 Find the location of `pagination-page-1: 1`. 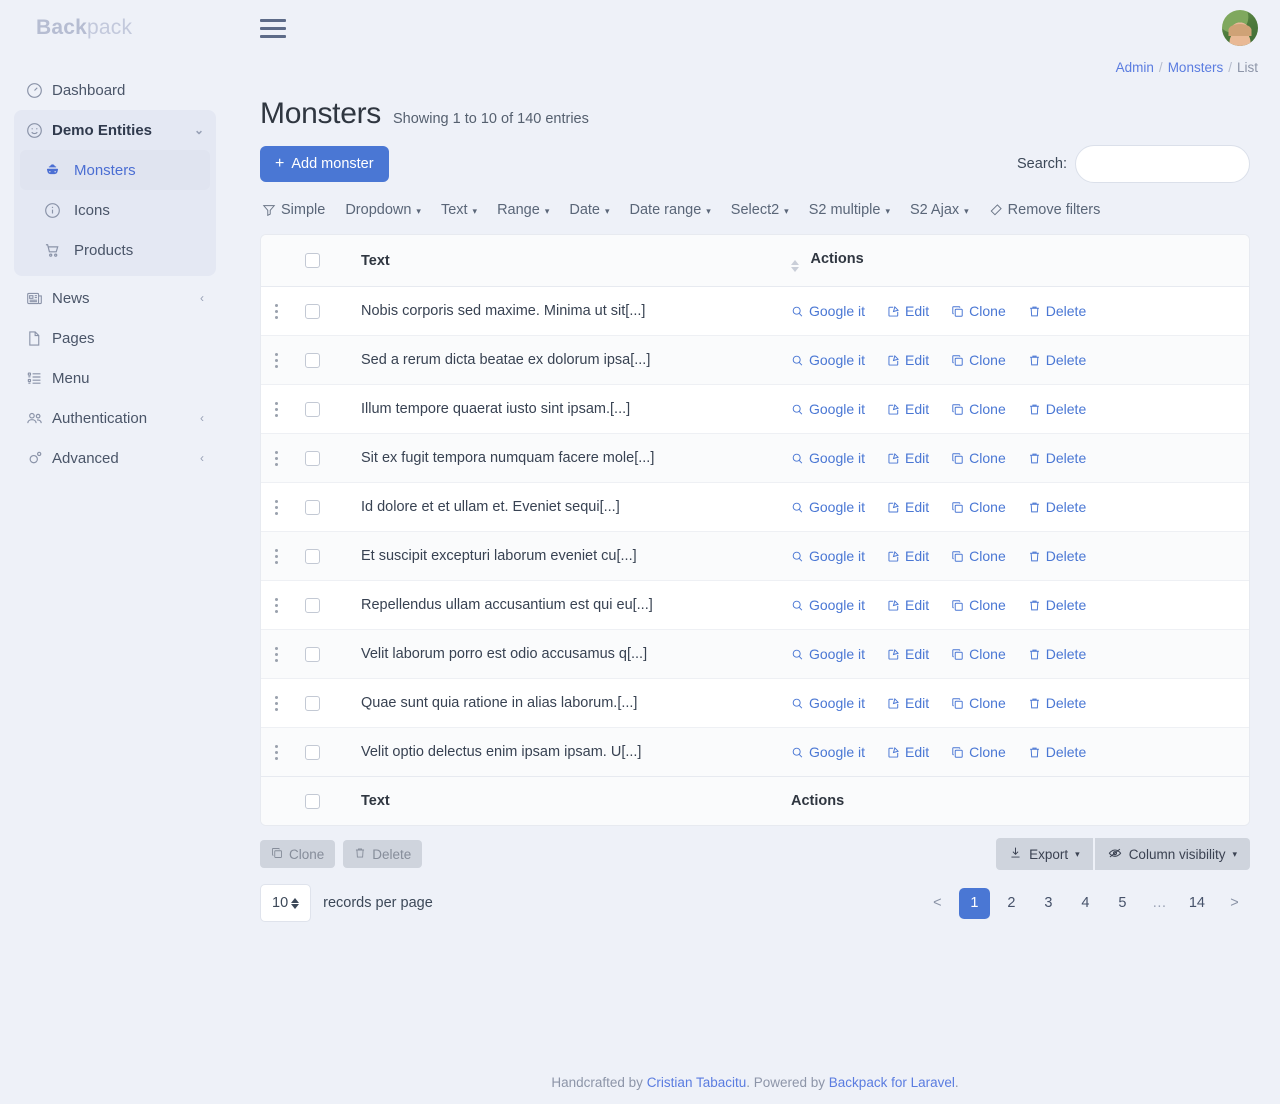

pagination-page-1: 1 is located at coordinates (974, 903).